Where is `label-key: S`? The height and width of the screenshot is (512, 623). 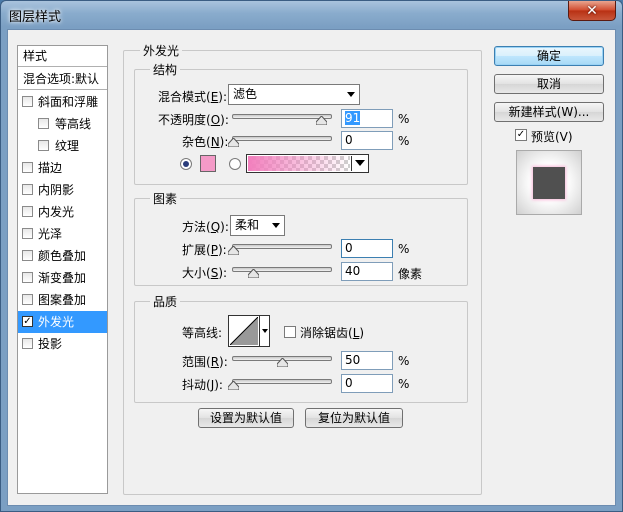
label-key: S is located at coordinates (214, 273).